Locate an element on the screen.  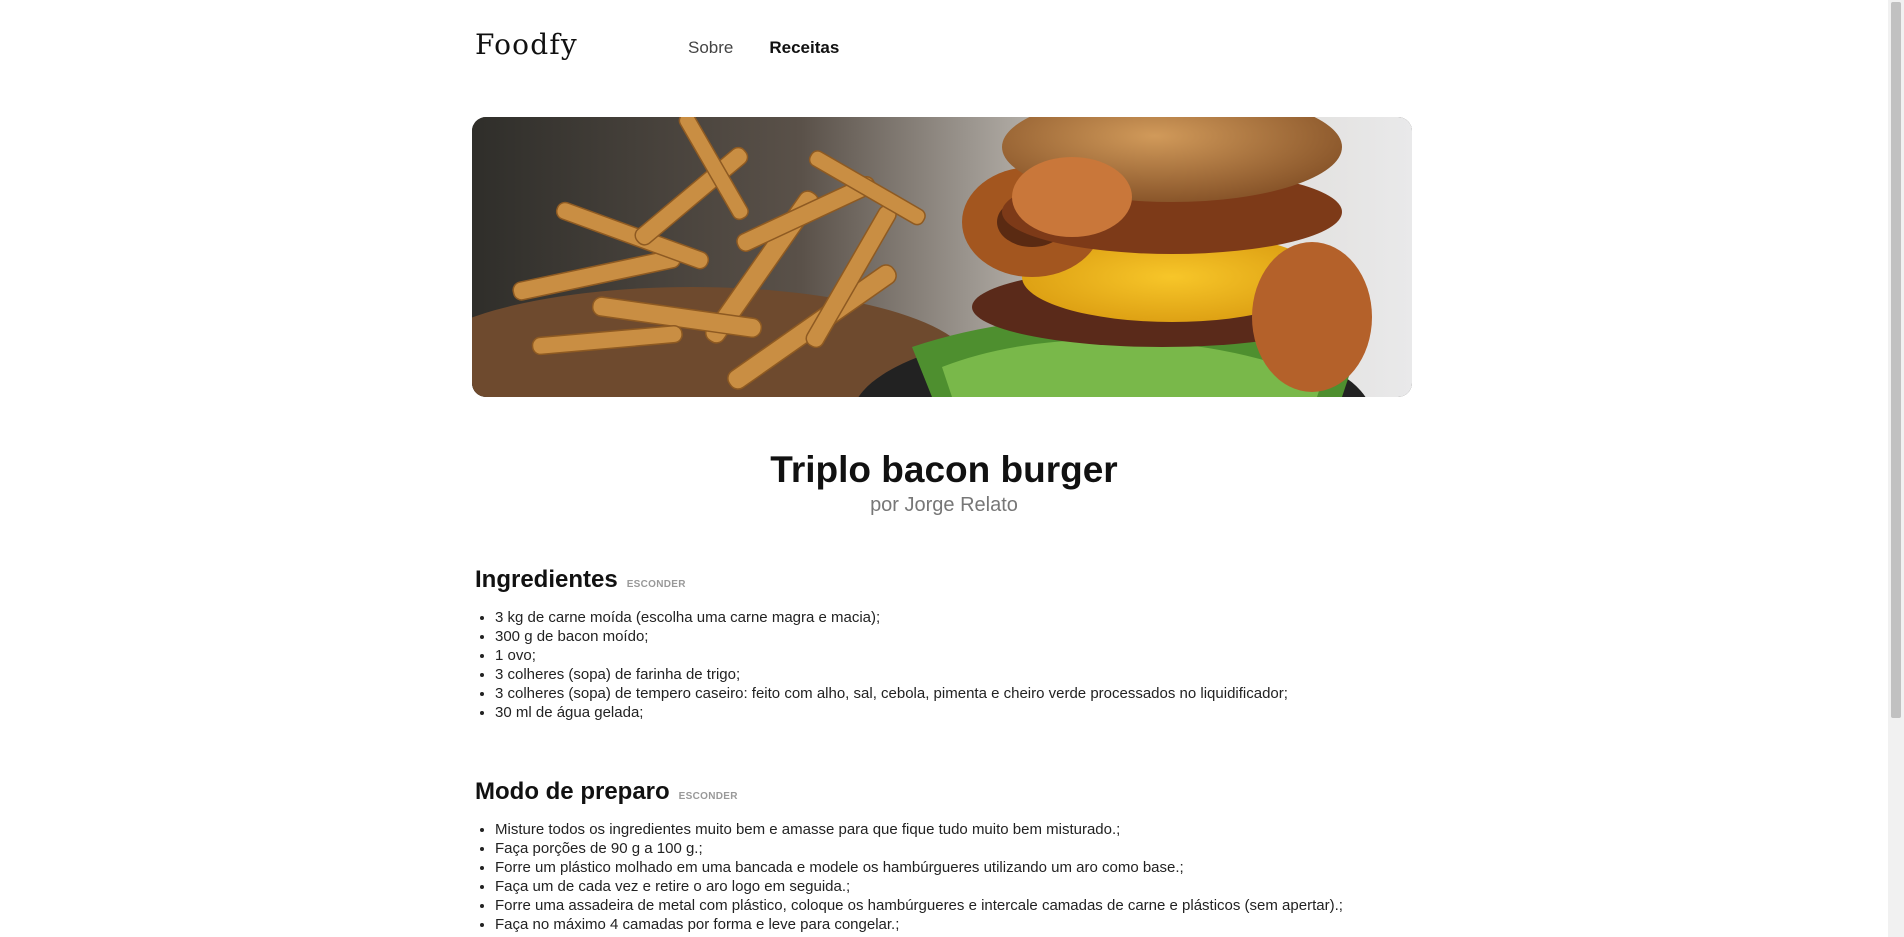
recipe-hero-image is located at coordinates (942, 257).